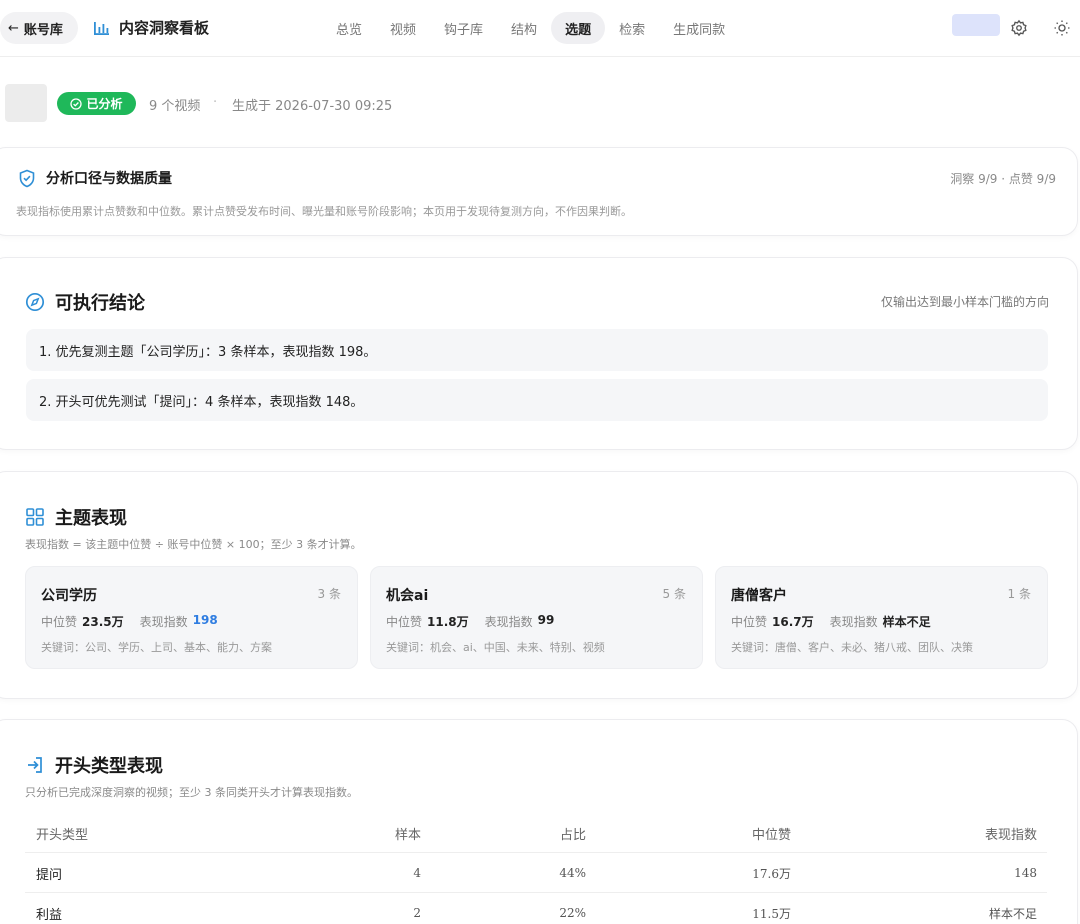 The width and height of the screenshot is (1080, 924). I want to click on tab-videos: 视频, so click(403, 28).